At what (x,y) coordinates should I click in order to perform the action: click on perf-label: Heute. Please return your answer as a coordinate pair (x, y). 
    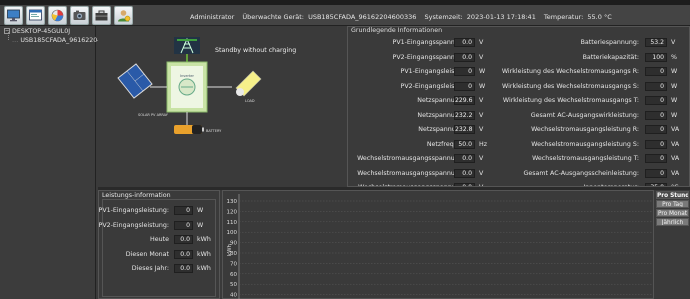
    Looking at the image, I should click on (159, 239).